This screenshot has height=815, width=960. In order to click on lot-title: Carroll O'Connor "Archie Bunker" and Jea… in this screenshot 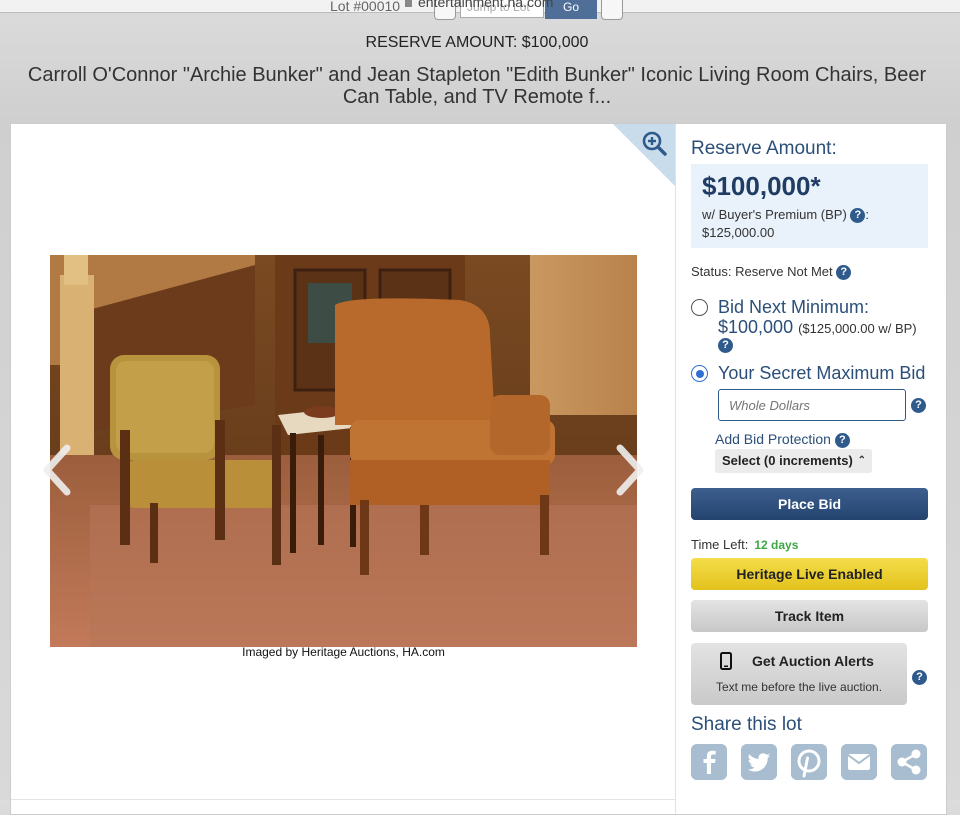, I will do `click(477, 86)`.